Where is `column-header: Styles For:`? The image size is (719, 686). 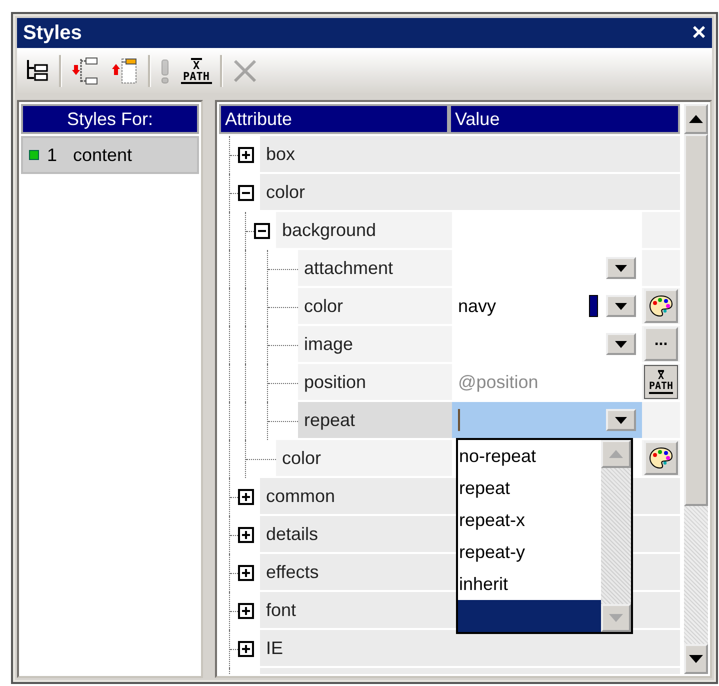
column-header: Styles For: is located at coordinates (110, 119).